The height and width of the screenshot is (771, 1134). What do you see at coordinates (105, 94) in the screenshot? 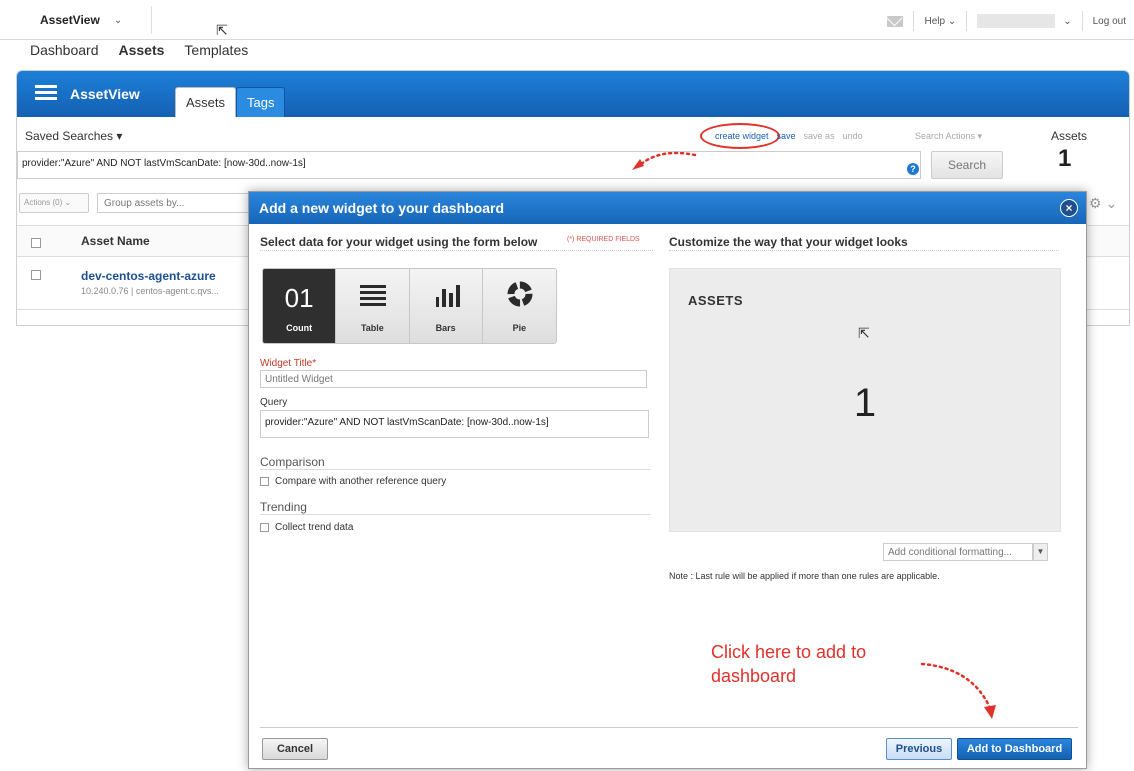
I see `panel-title: AssetView` at bounding box center [105, 94].